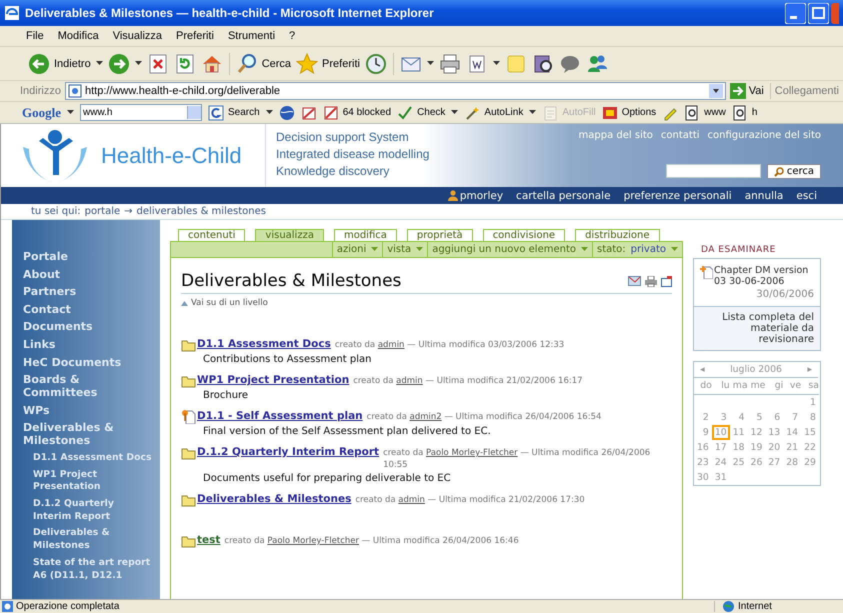 The height and width of the screenshot is (613, 843). I want to click on calendar-day: 30, so click(703, 477).